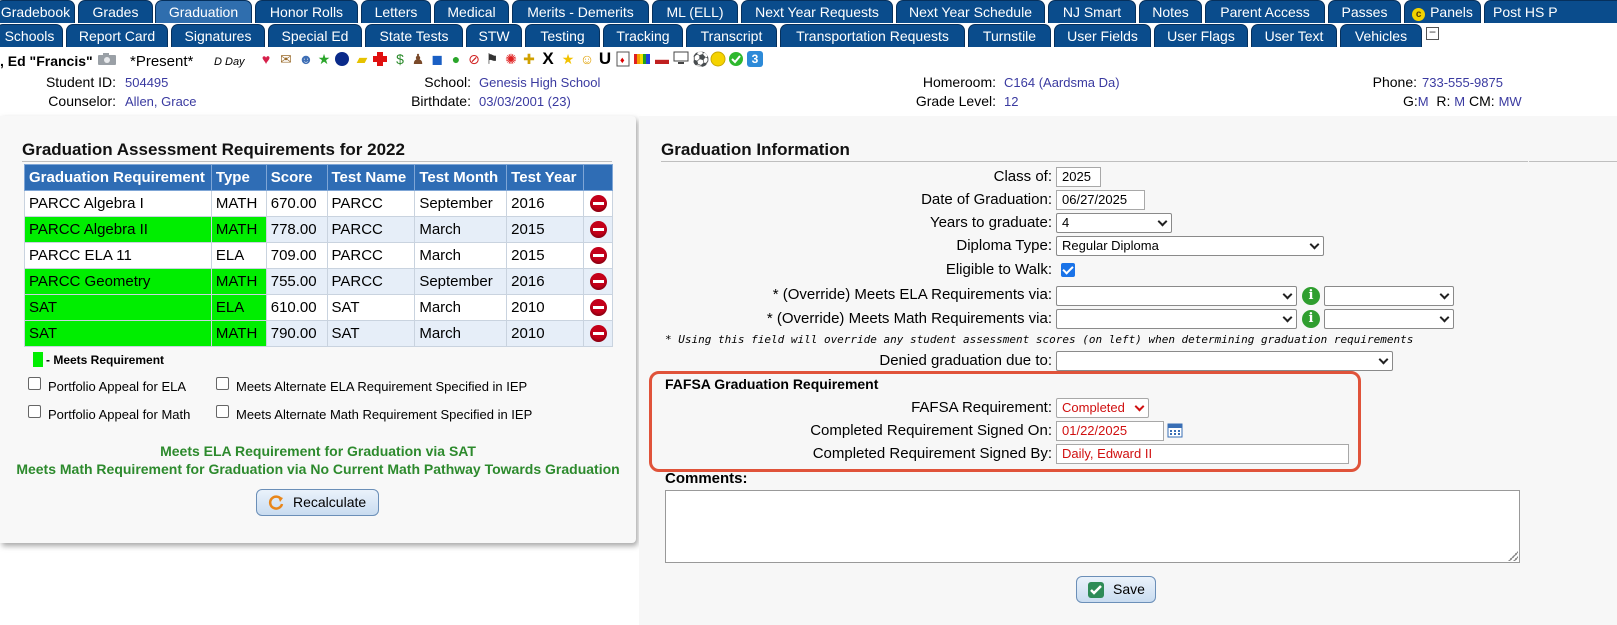  What do you see at coordinates (471, 11) in the screenshot?
I see `tab-medical: Medical` at bounding box center [471, 11].